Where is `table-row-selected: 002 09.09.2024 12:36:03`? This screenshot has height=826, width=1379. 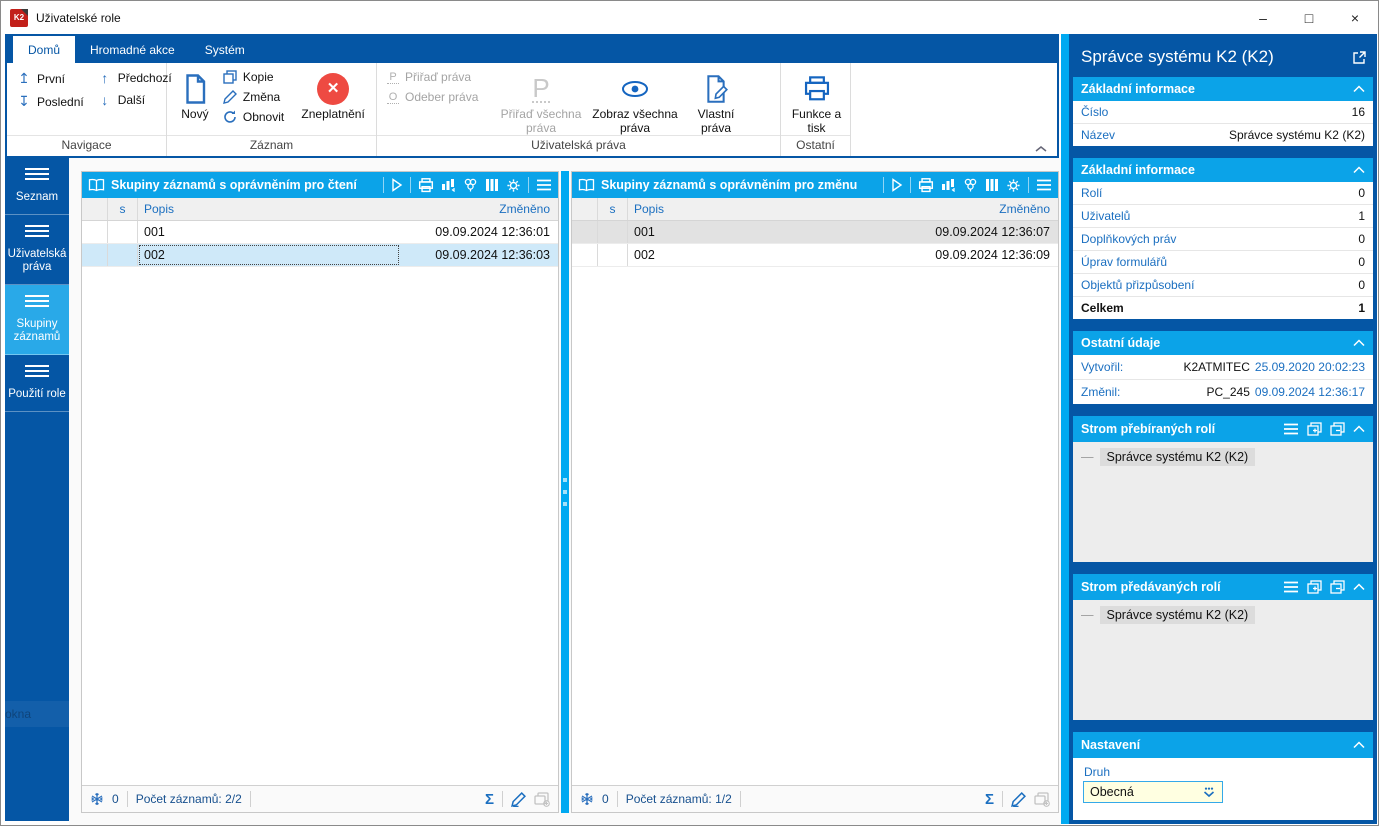
table-row-selected: 002 09.09.2024 12:36:03 is located at coordinates (320, 255).